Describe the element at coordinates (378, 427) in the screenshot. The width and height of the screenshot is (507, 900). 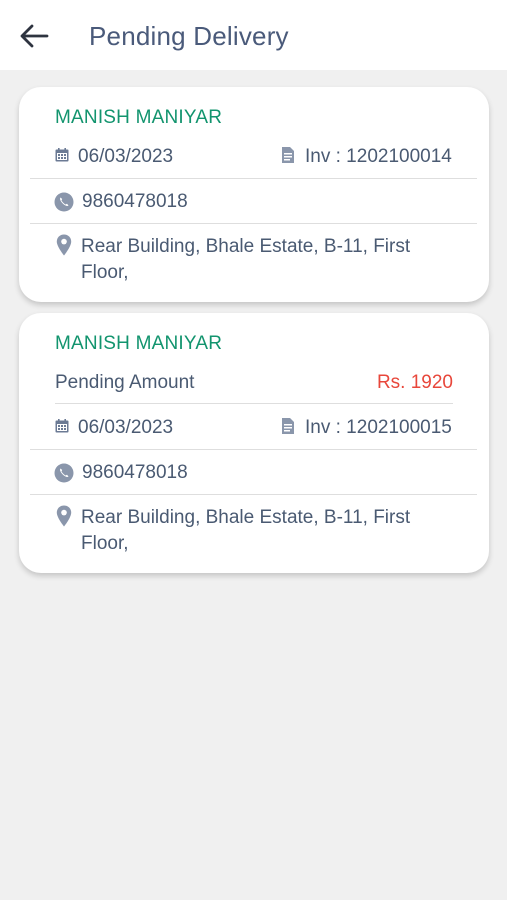
I see `invoice-number: Inv : 1202100015` at that location.